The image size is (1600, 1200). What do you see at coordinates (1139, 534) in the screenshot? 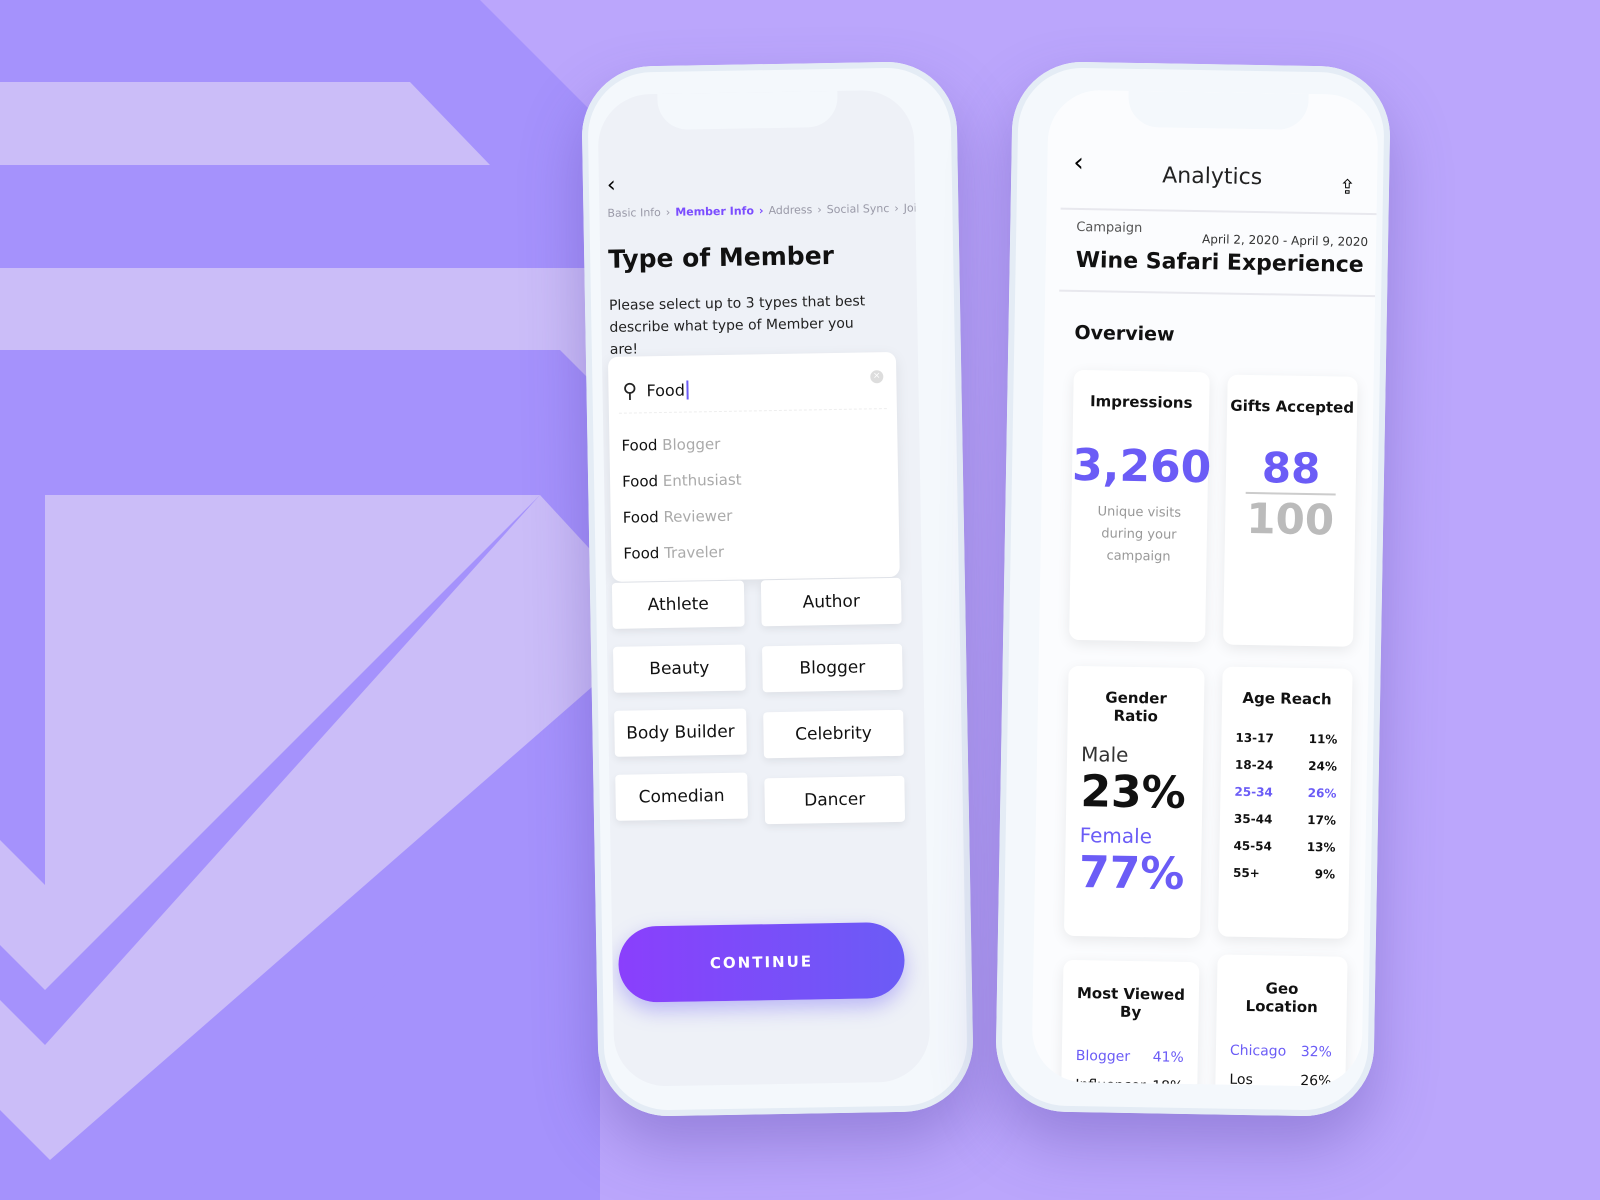
I see `impressions-caption: Unique visits during your campaign` at bounding box center [1139, 534].